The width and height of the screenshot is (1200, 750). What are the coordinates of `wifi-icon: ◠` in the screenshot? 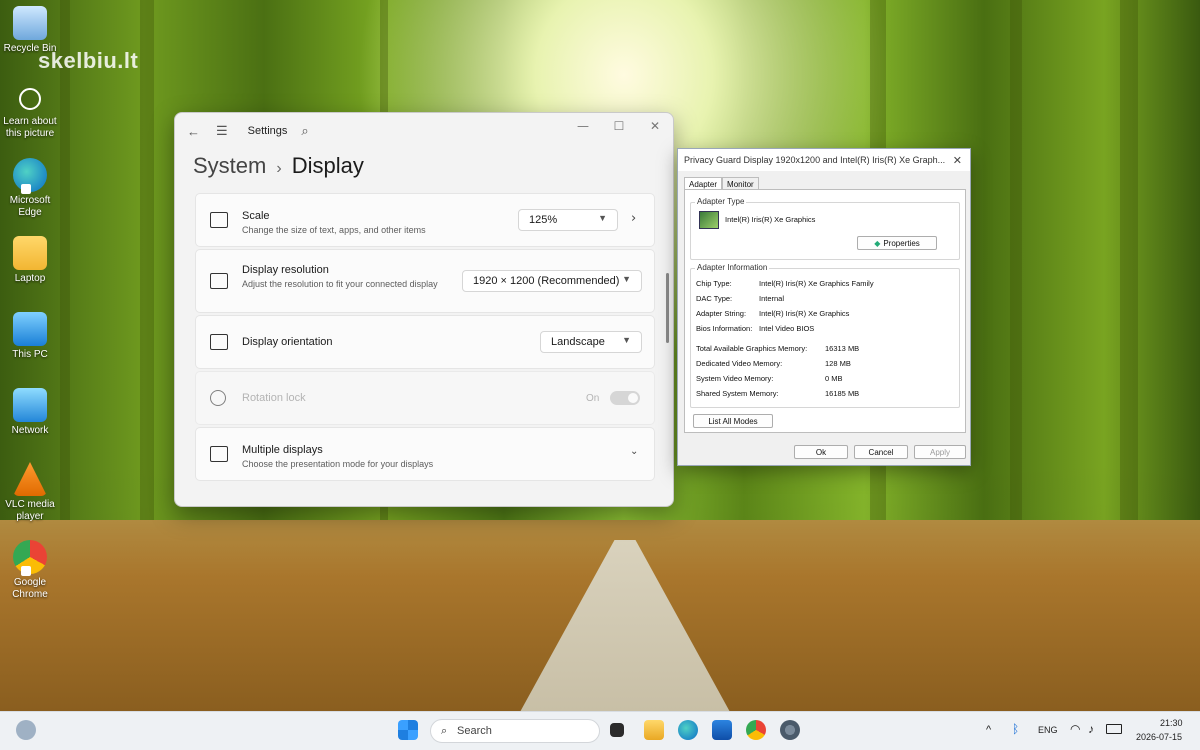 It's located at (1075, 729).